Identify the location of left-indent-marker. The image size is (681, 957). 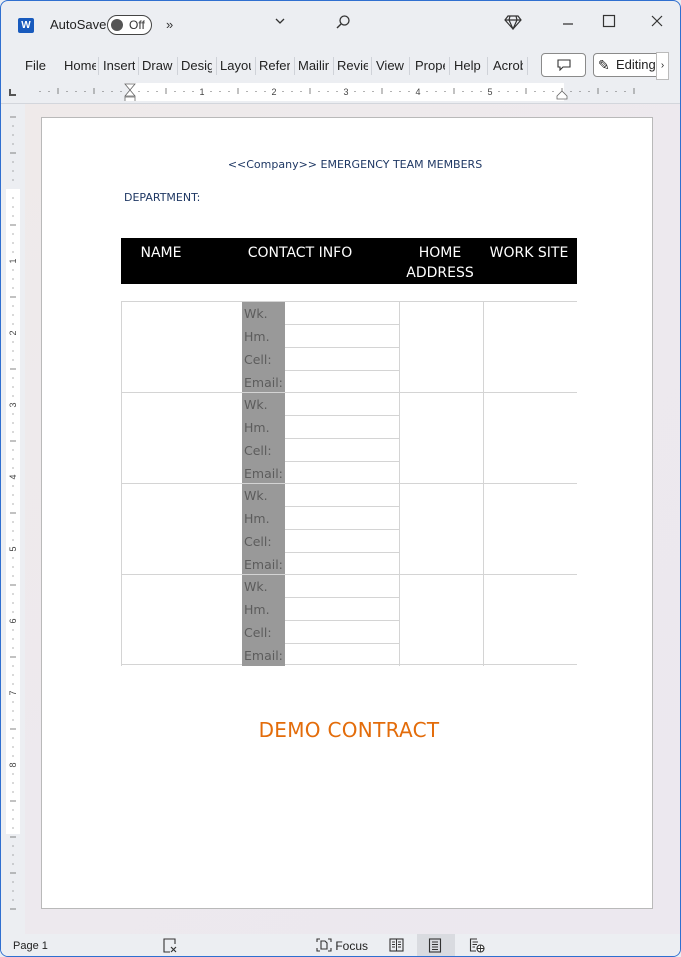
(130, 92).